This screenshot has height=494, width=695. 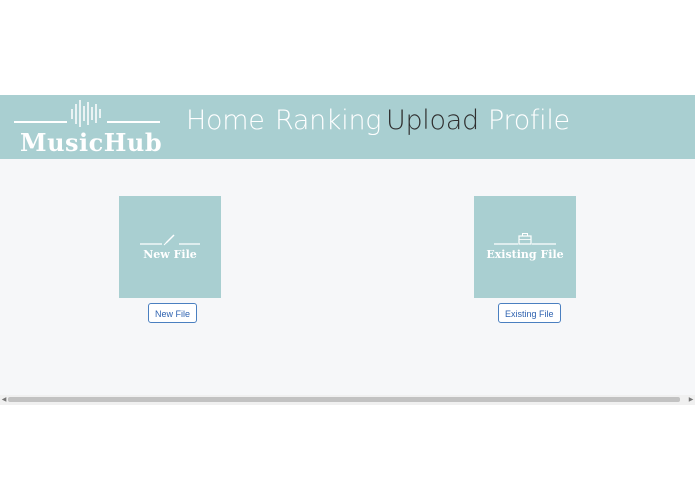 What do you see at coordinates (529, 313) in the screenshot?
I see `existing-file-button: Existing File` at bounding box center [529, 313].